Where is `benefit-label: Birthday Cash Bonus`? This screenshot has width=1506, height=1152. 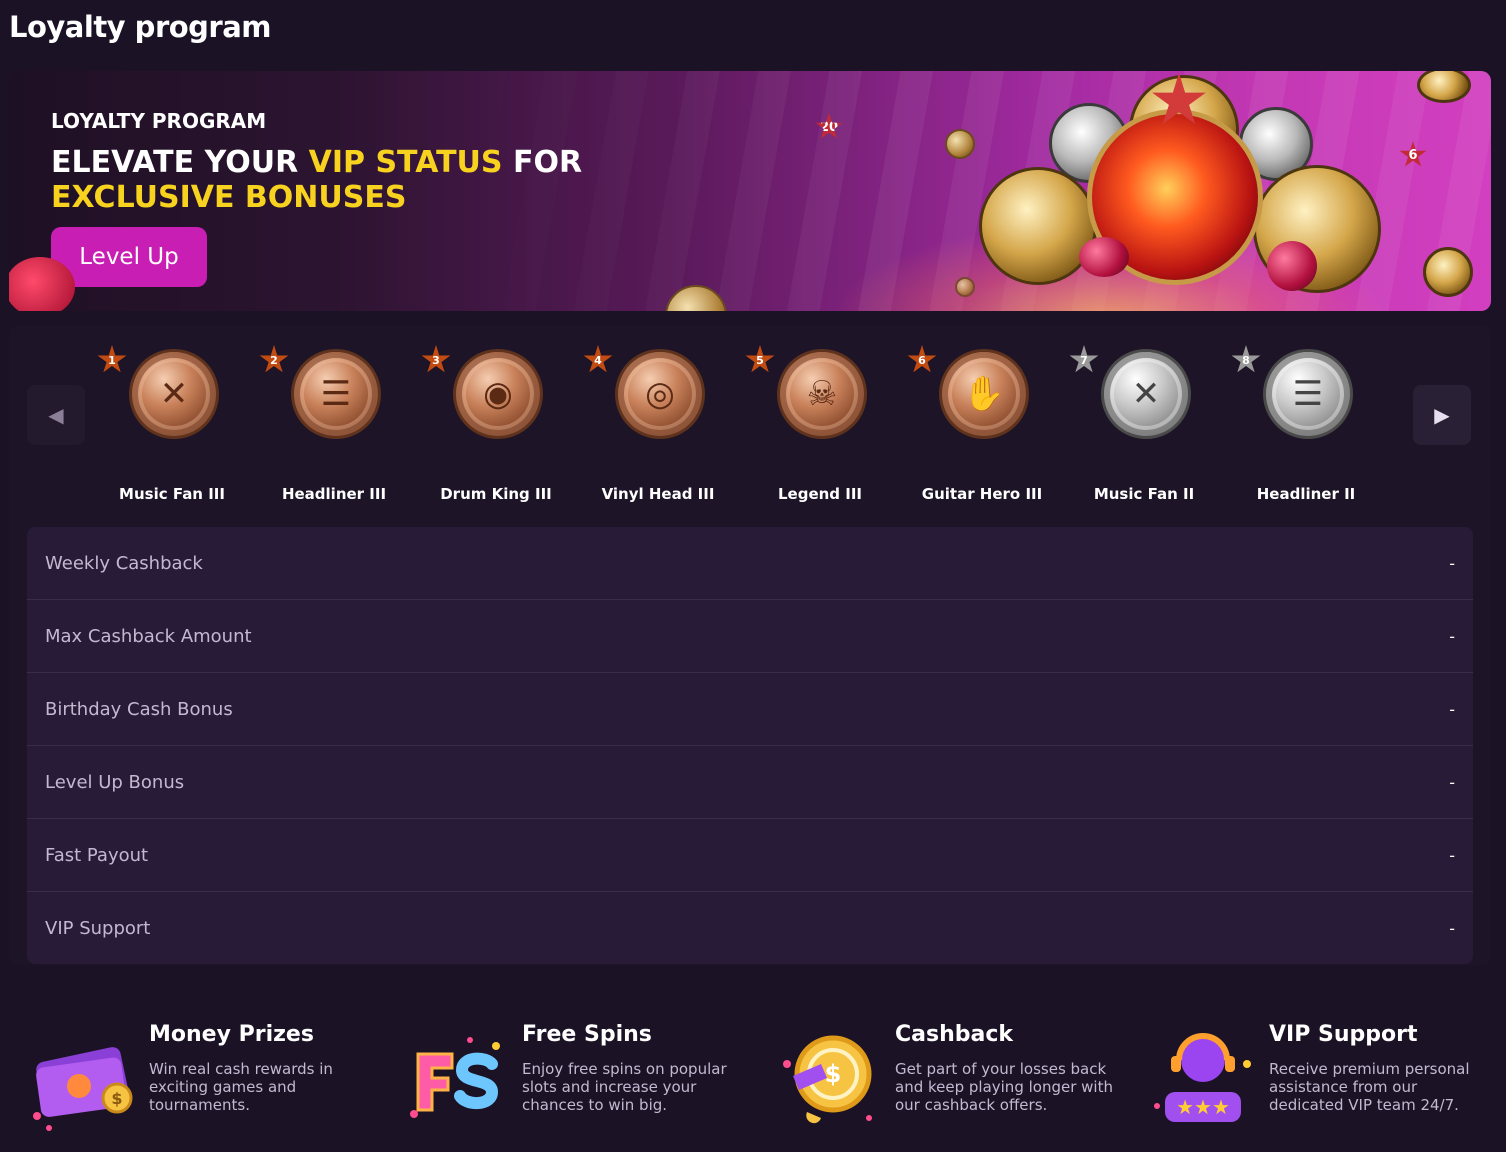 benefit-label: Birthday Cash Bonus is located at coordinates (139, 709).